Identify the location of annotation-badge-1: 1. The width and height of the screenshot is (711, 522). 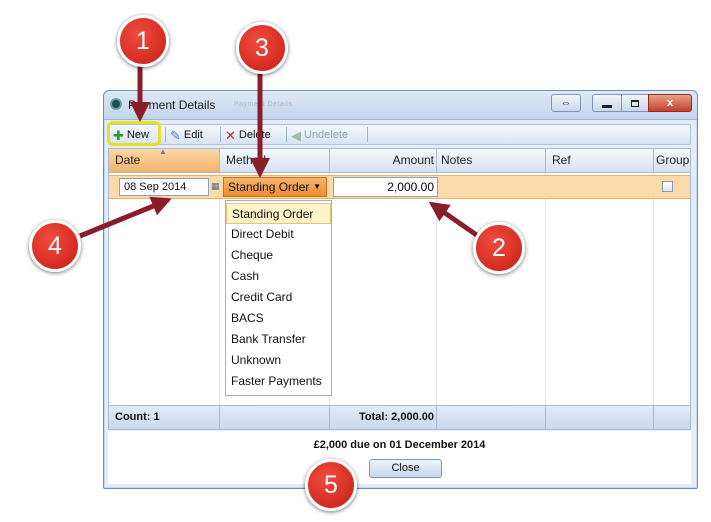
(143, 41).